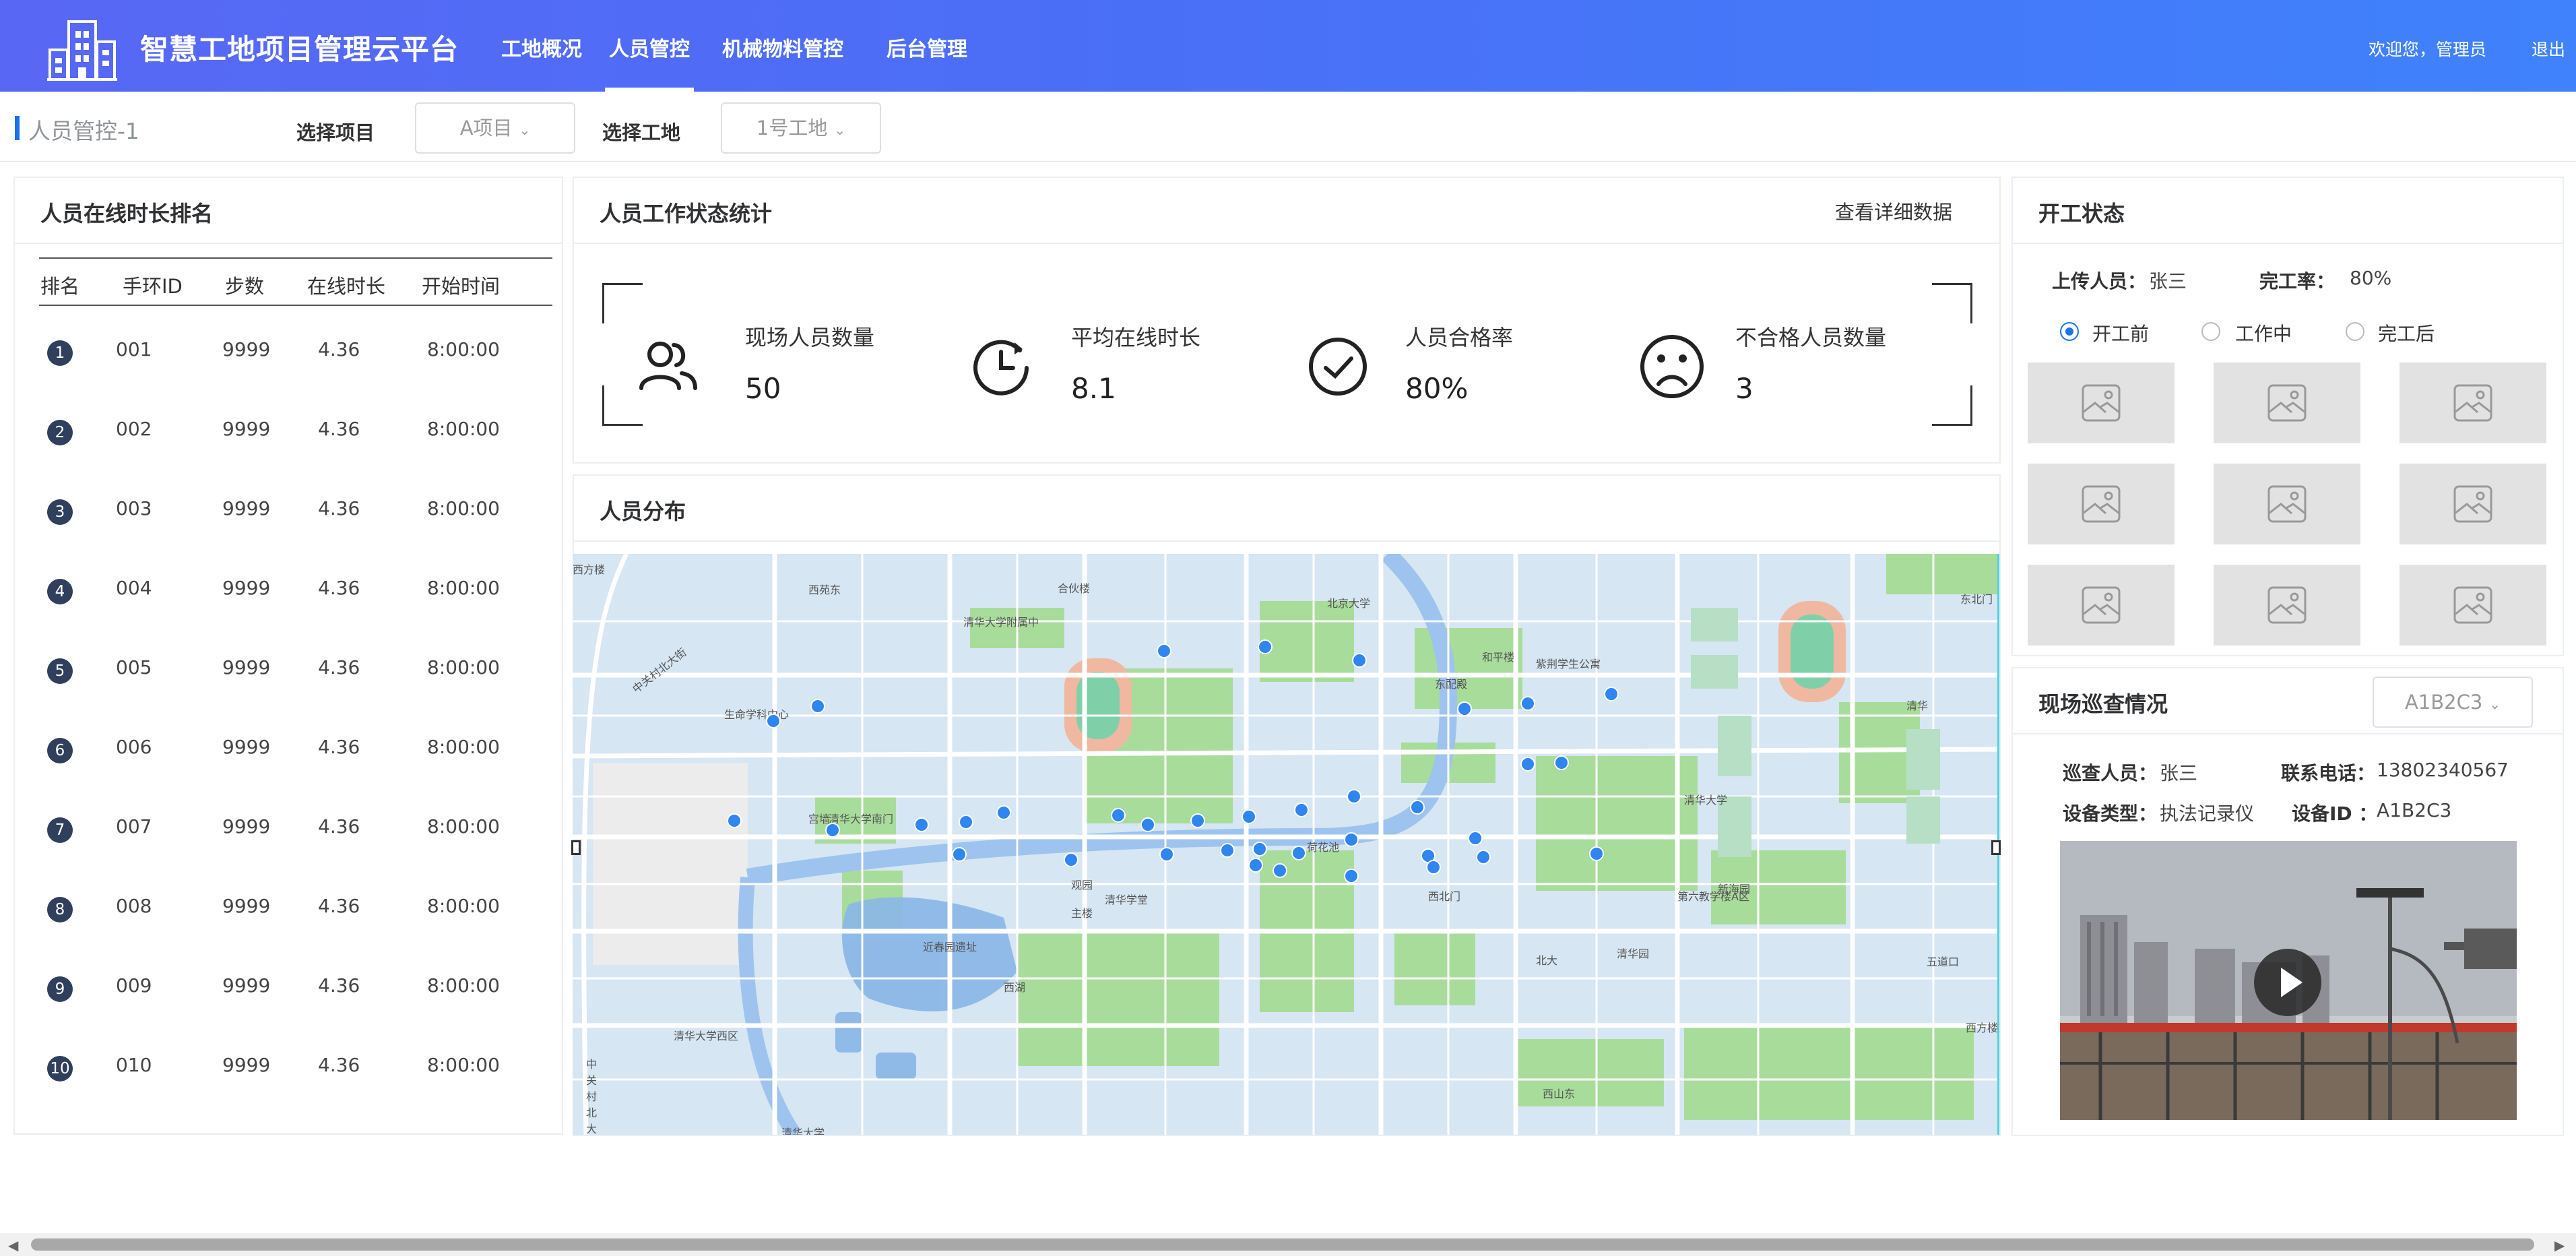 The image size is (2576, 1256). I want to click on stat-label-unqualified: 不合格人员数量, so click(1811, 337).